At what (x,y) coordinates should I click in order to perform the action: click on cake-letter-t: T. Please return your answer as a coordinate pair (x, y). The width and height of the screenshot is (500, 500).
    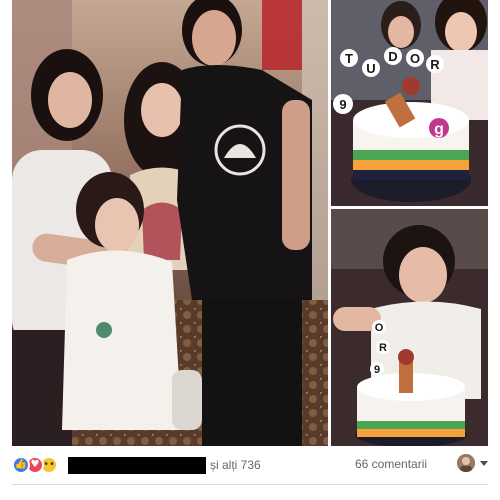
    Looking at the image, I should click on (349, 58).